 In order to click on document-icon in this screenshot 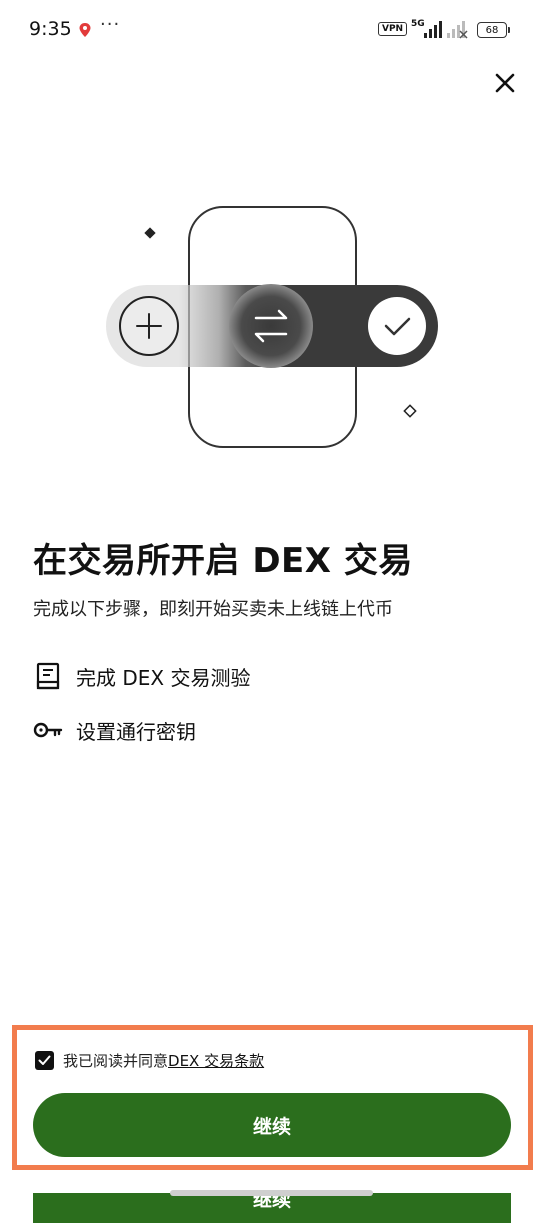, I will do `click(48, 676)`.